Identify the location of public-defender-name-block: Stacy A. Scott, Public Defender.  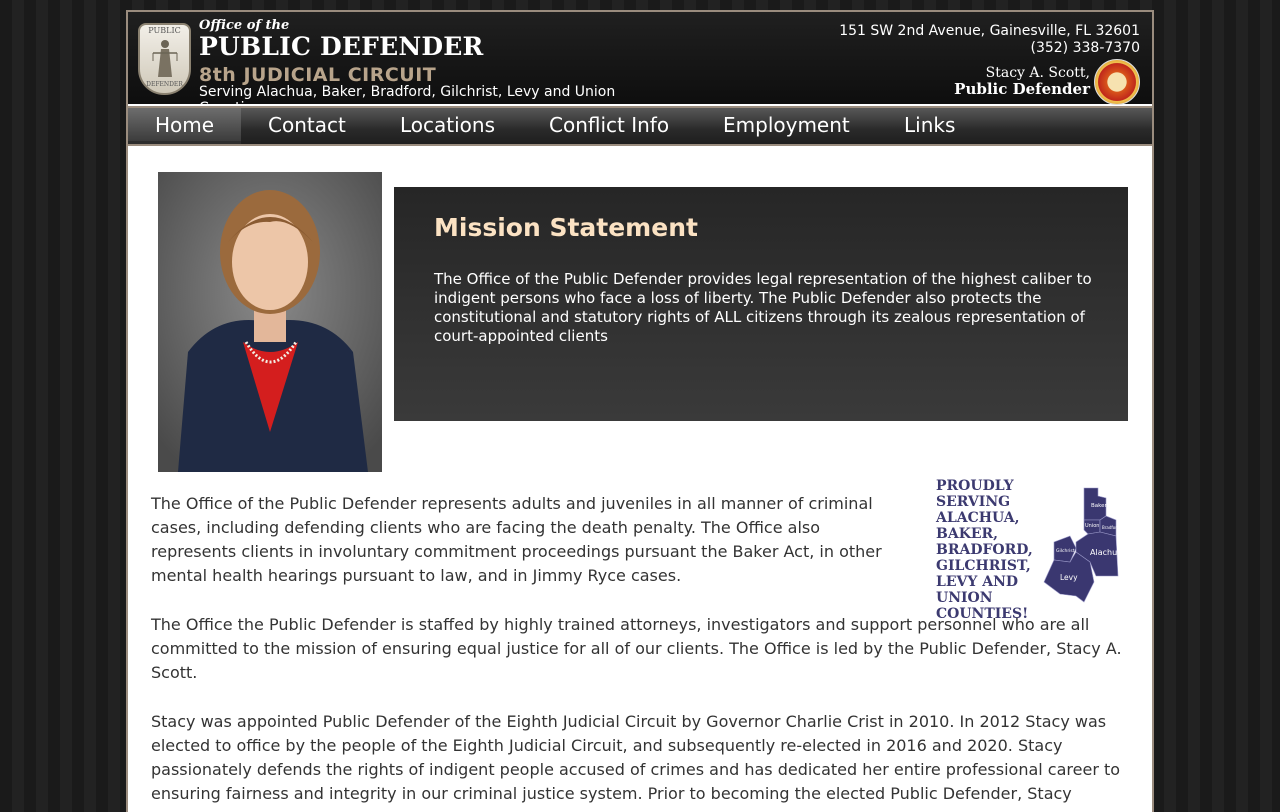
(1022, 81).